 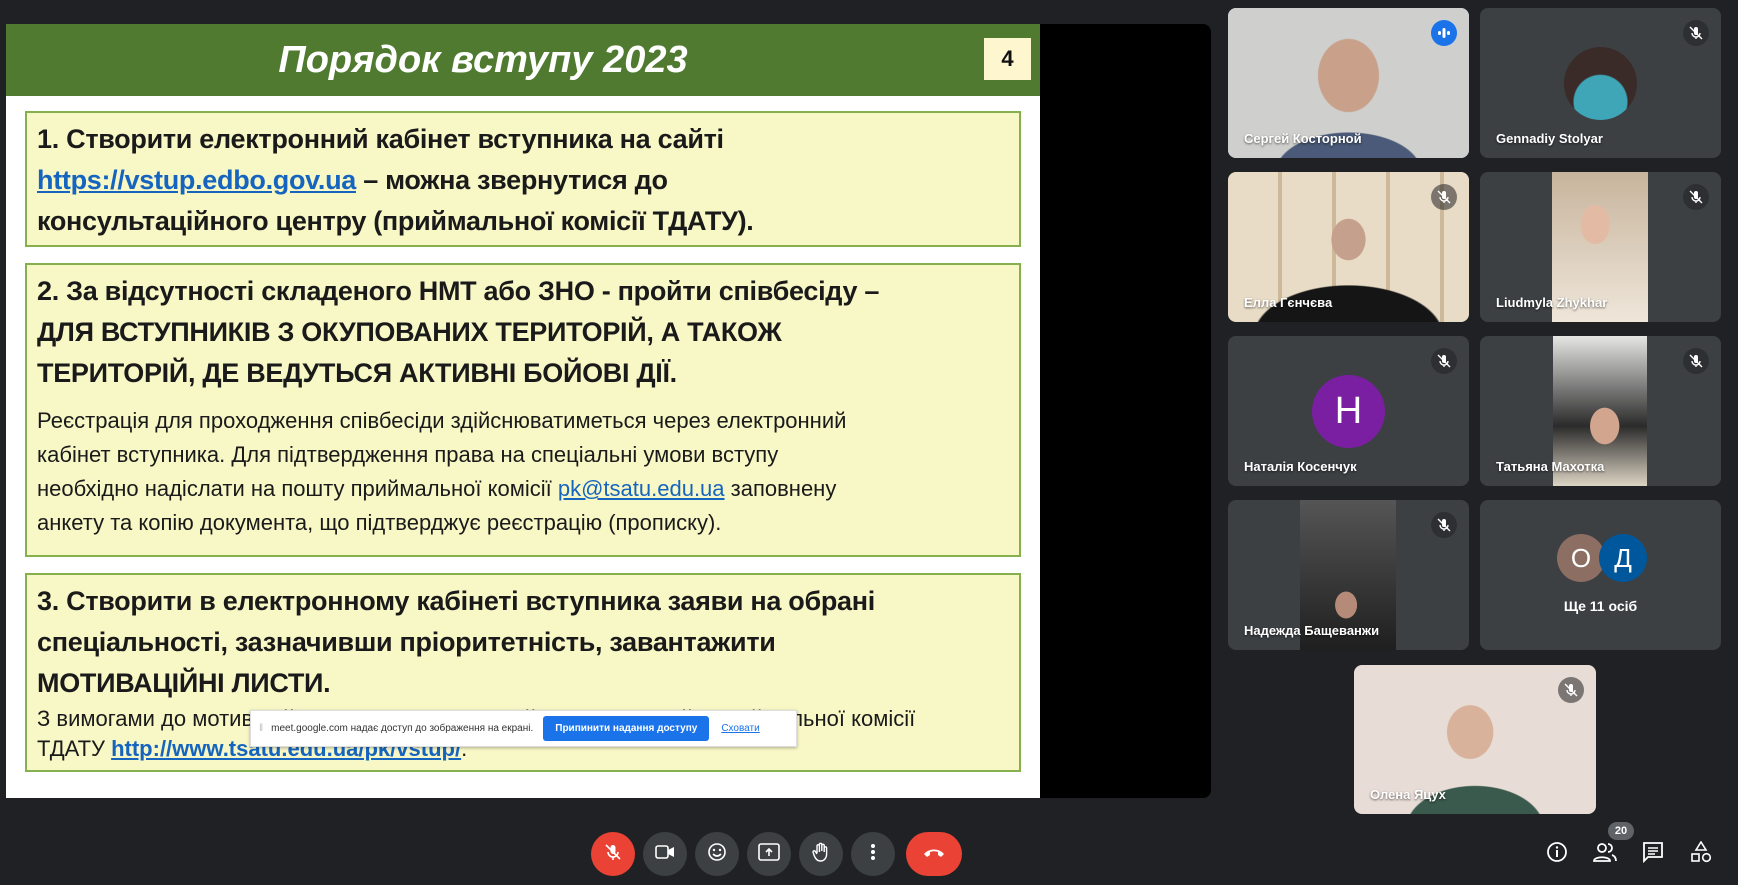 I want to click on more-options-button, so click(x=873, y=854).